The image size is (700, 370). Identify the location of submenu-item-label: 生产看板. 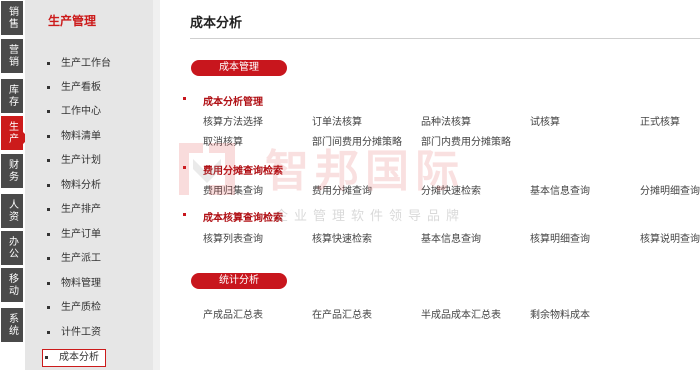
(81, 87).